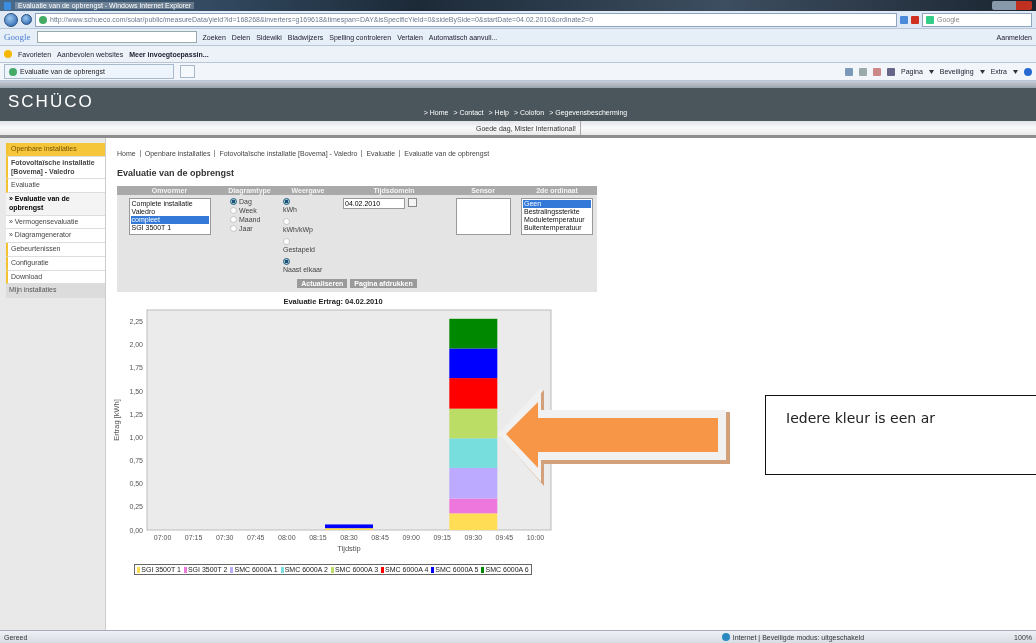 The image size is (1036, 643). Describe the element at coordinates (11, 19) in the screenshot. I see `back-button` at that location.